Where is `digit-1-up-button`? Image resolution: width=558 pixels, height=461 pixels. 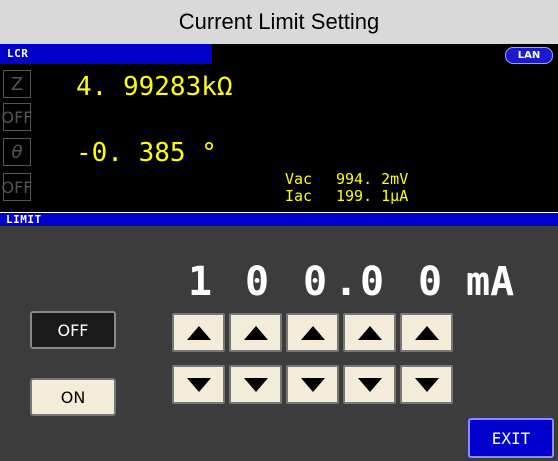 digit-1-up-button is located at coordinates (198, 332).